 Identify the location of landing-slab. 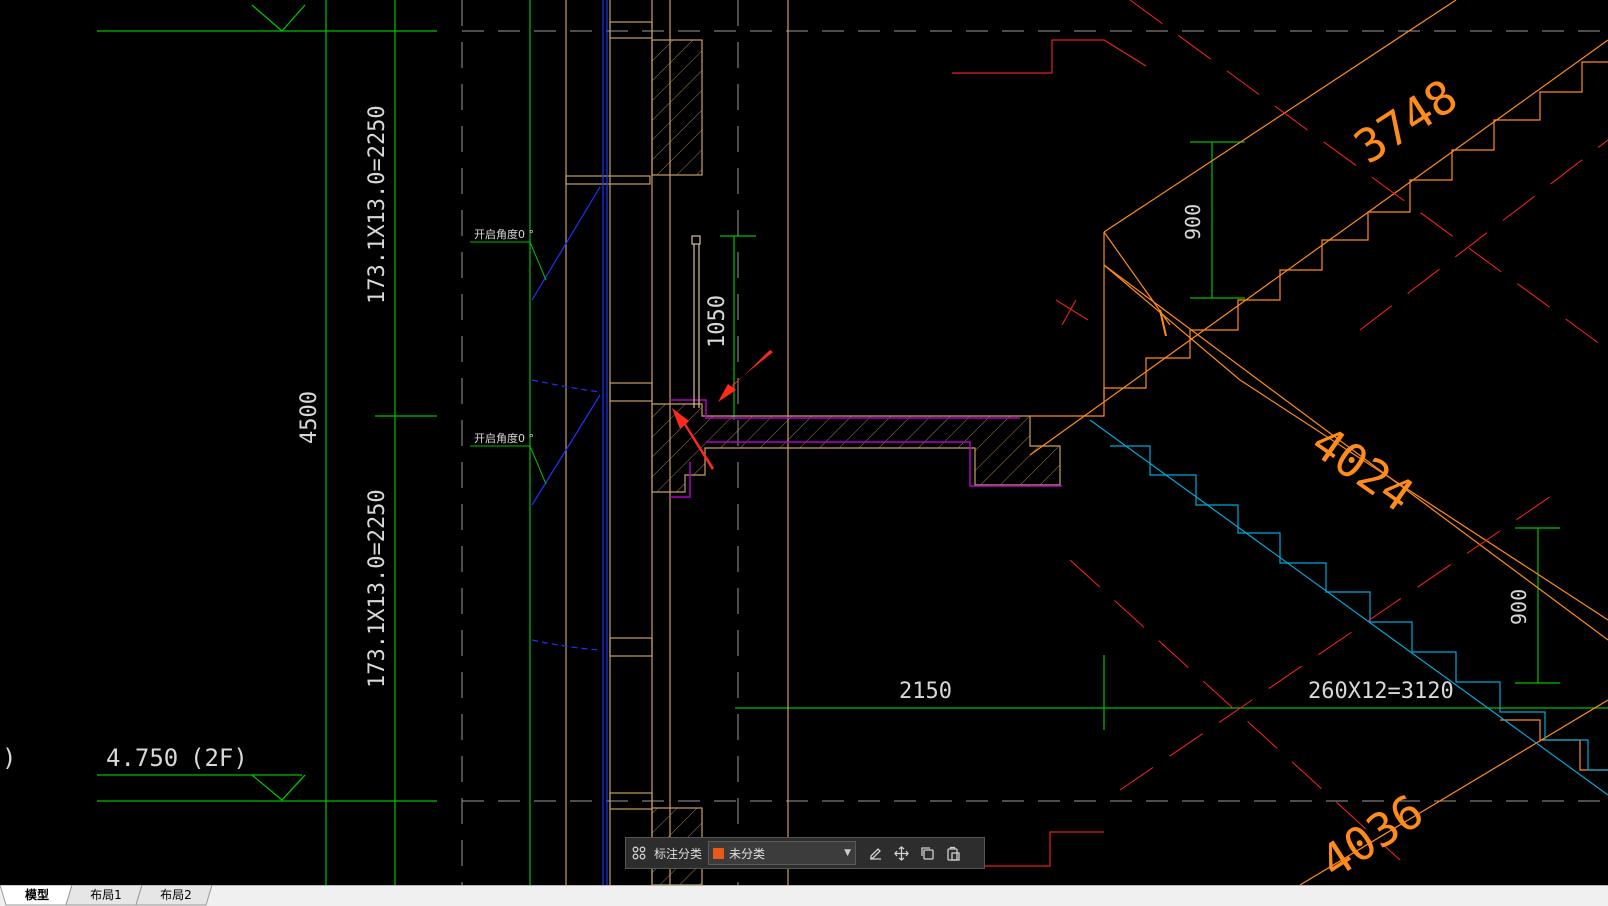
(856, 448).